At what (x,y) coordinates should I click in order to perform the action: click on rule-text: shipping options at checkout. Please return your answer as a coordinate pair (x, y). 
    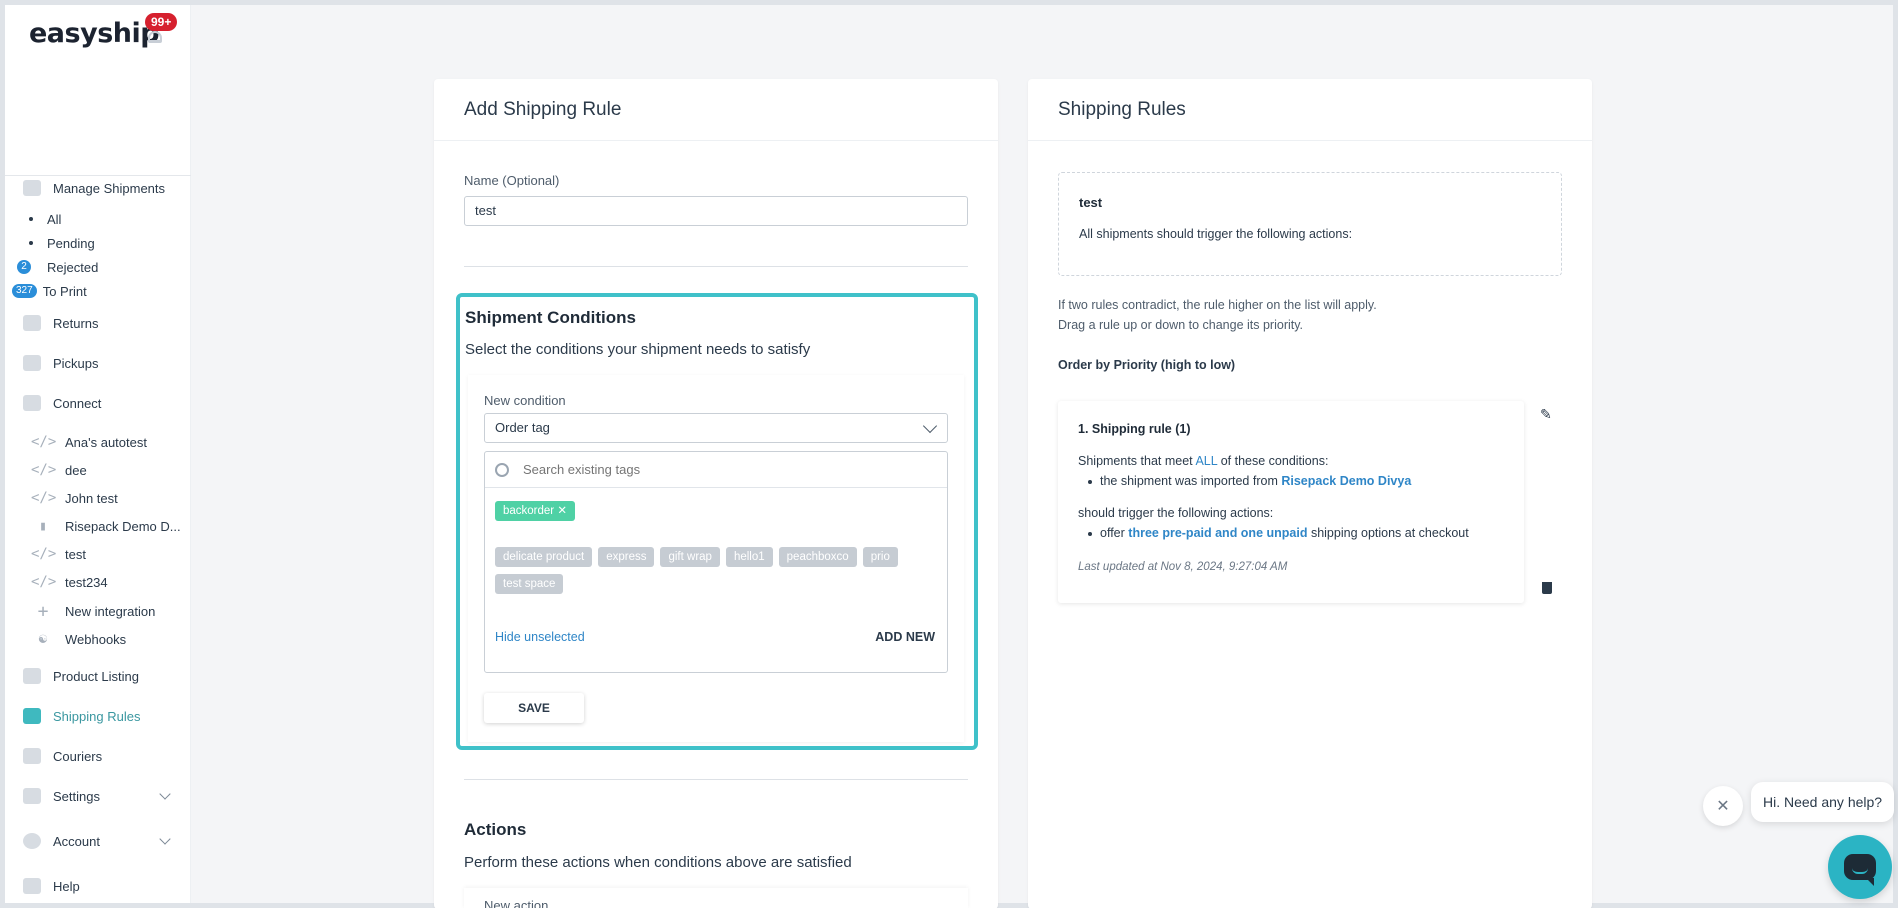
    Looking at the image, I should click on (1389, 533).